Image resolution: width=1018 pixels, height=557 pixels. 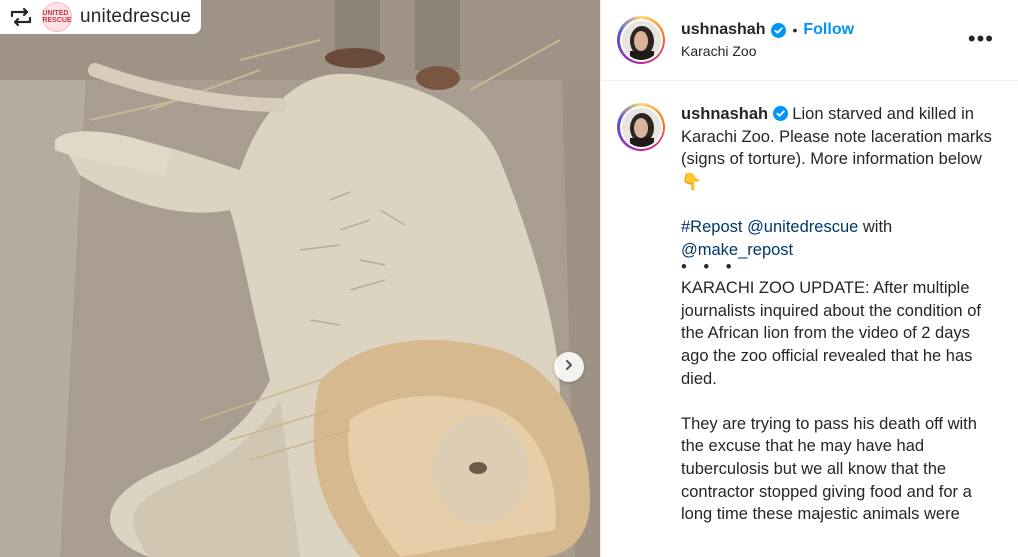 I want to click on make-repost-mention-link: @make_repost, so click(x=737, y=250).